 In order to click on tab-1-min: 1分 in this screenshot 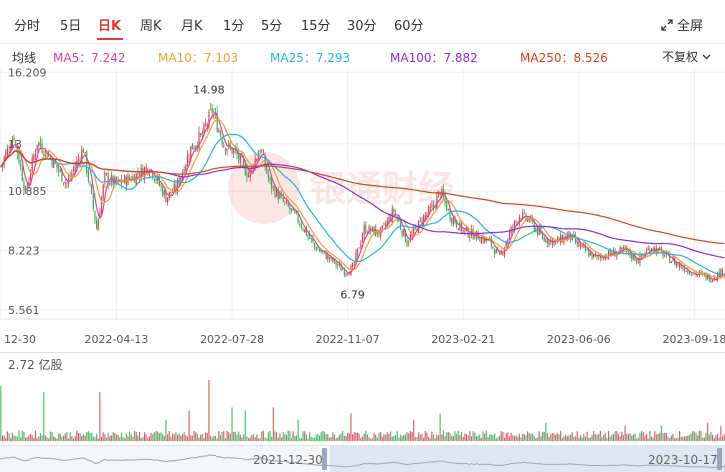, I will do `click(233, 24)`.